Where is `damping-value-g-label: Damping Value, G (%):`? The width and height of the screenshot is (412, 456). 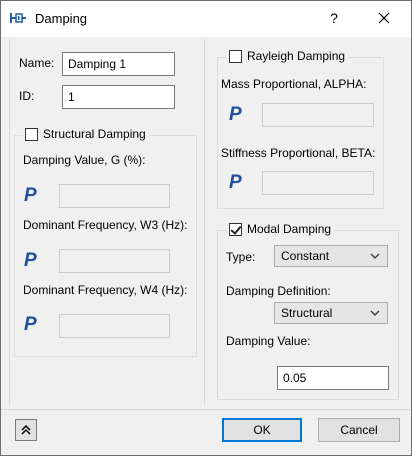 damping-value-g-label: Damping Value, G (%): is located at coordinates (84, 160).